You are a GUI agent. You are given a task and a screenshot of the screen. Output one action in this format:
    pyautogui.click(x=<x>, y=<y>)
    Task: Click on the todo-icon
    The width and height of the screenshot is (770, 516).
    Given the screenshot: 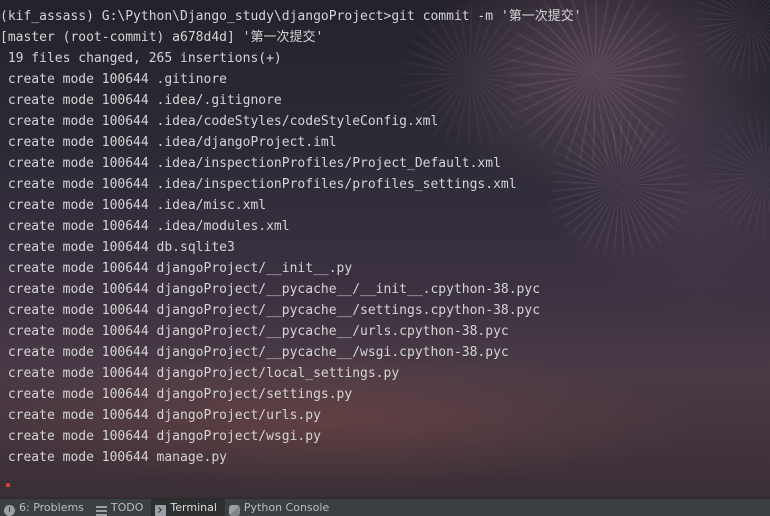 What is the action you would take?
    pyautogui.click(x=101, y=510)
    